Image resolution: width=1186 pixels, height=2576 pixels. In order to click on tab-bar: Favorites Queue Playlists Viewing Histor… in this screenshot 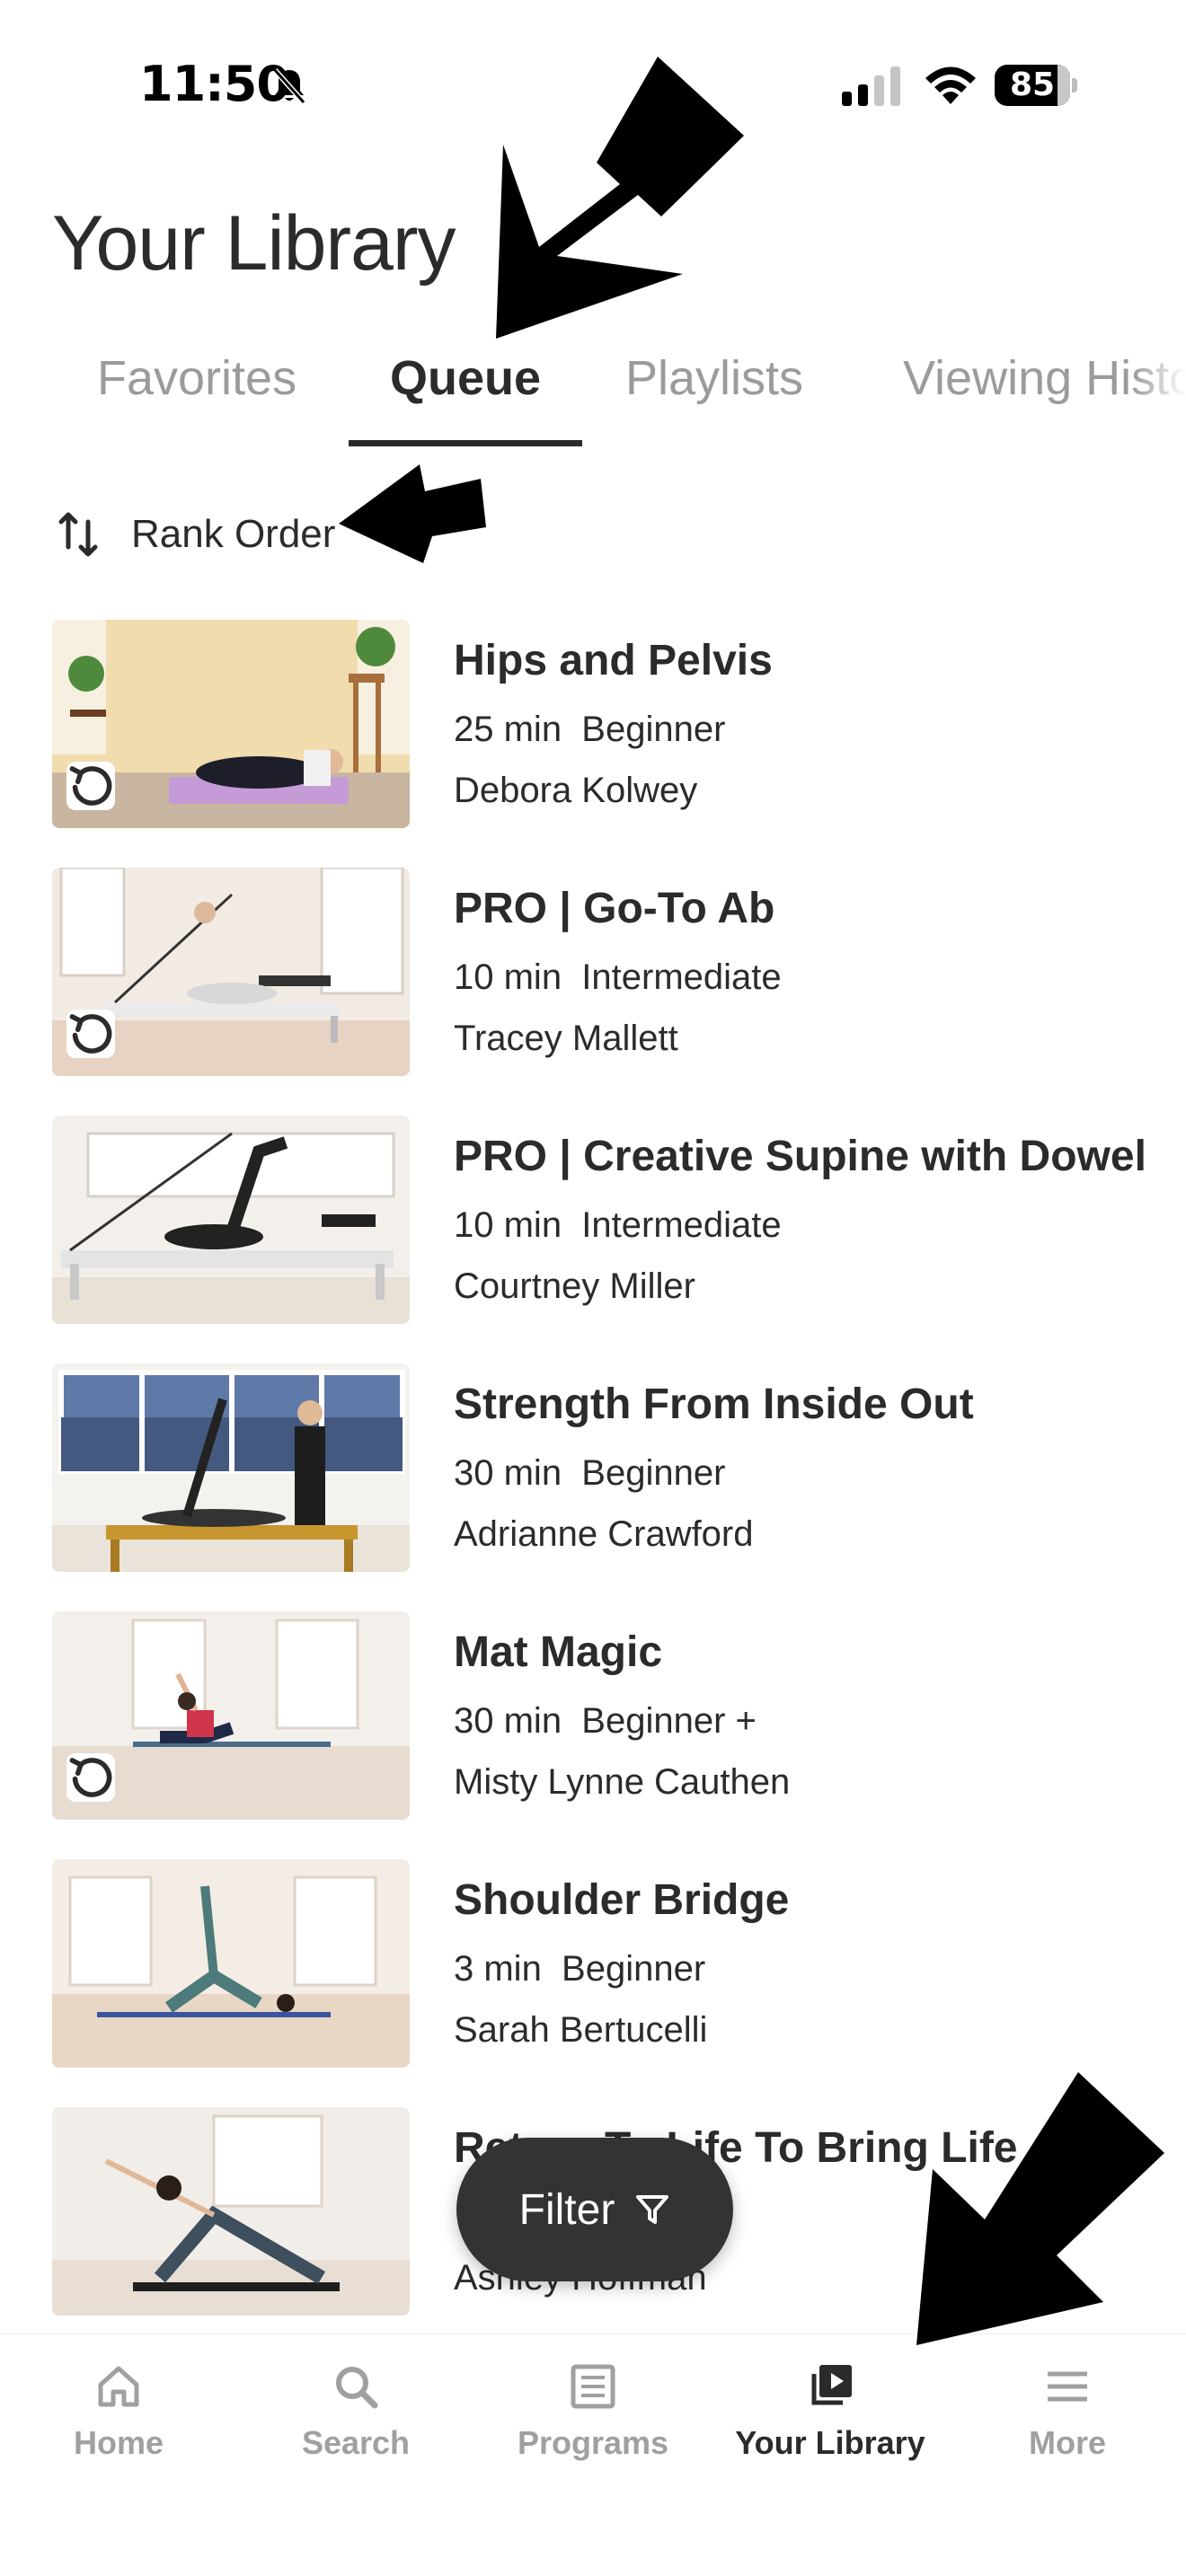, I will do `click(593, 395)`.